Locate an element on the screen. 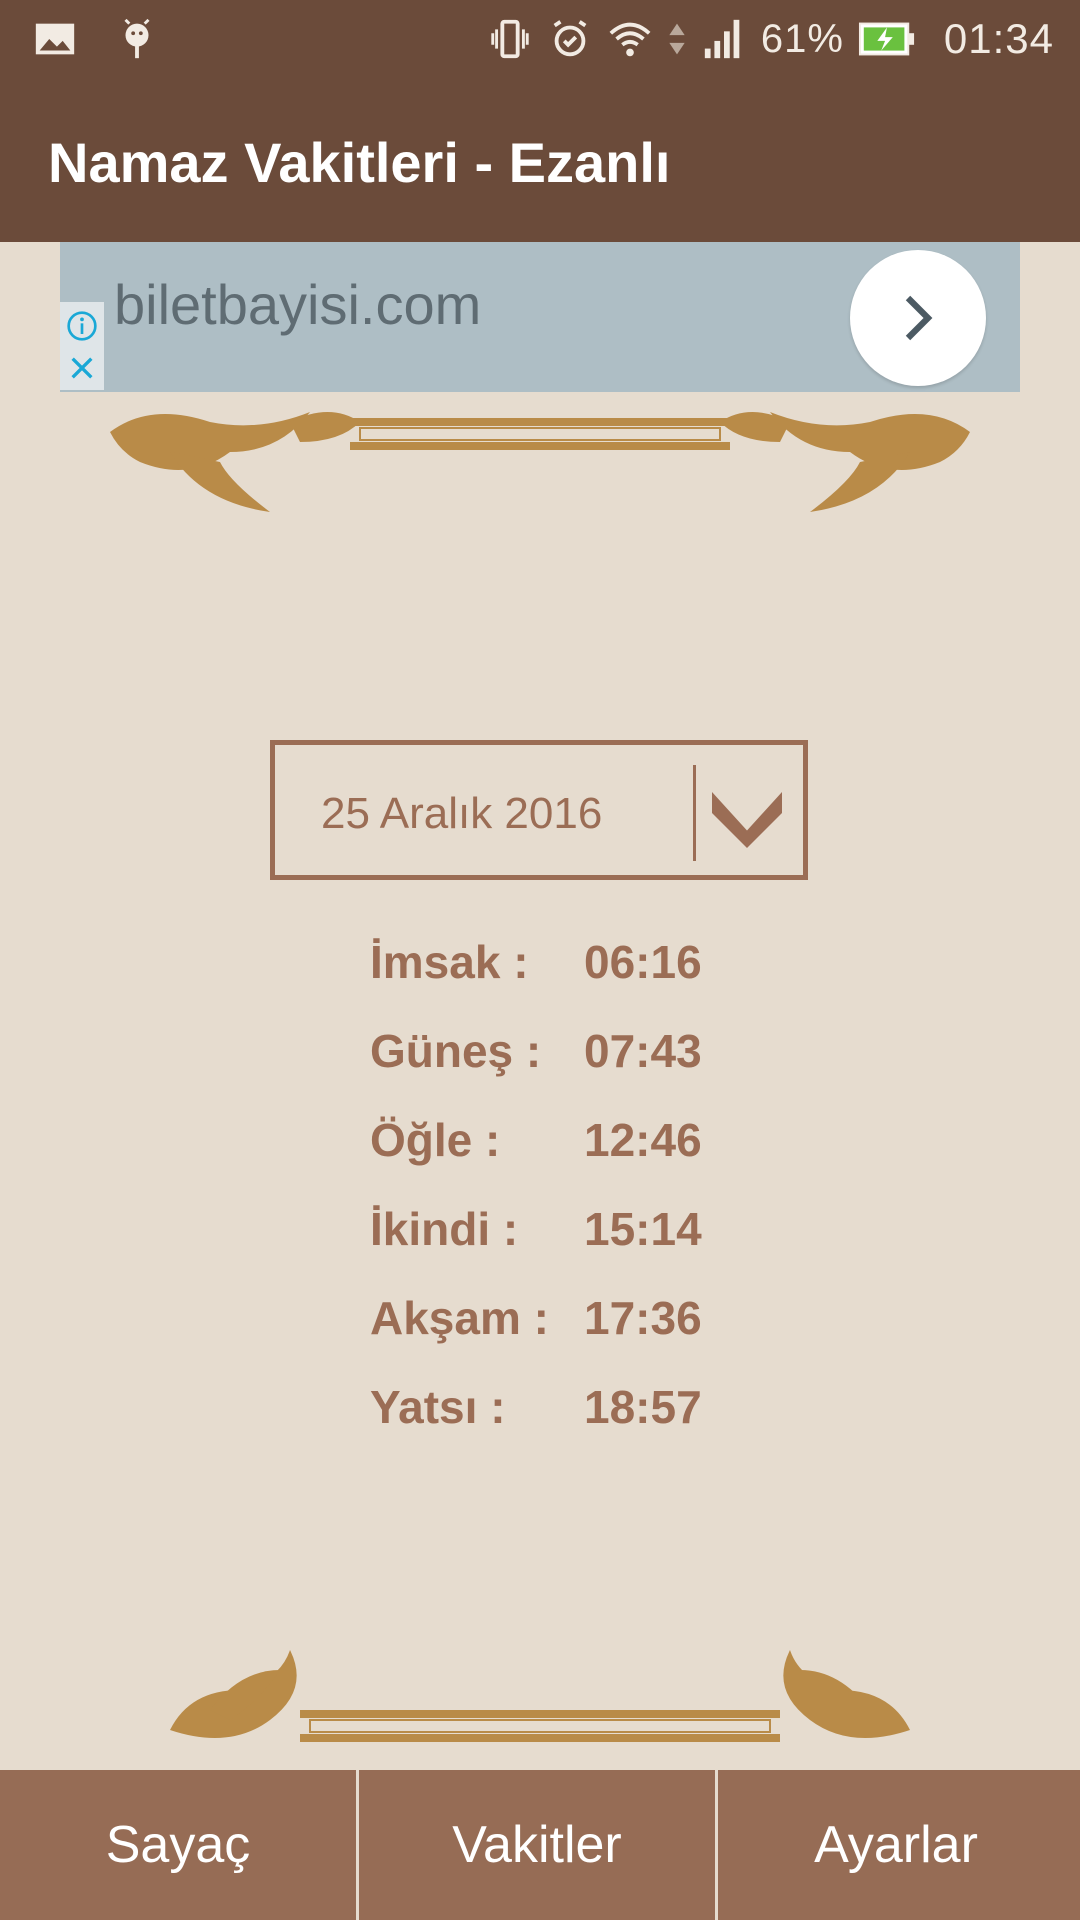  bottom-nav: Sayaç Vakitler Ayarlar is located at coordinates (540, 1845).